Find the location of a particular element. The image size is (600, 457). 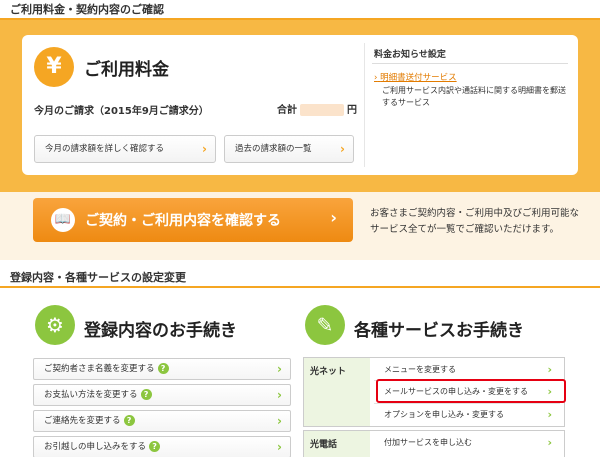

additional-service-label: 付加サービスを申し込む is located at coordinates (428, 442).